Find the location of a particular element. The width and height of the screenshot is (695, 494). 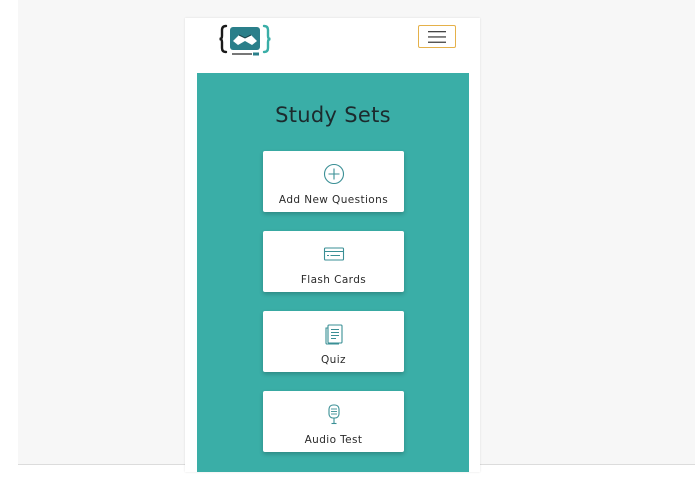

plus-circle-icon is located at coordinates (334, 174).